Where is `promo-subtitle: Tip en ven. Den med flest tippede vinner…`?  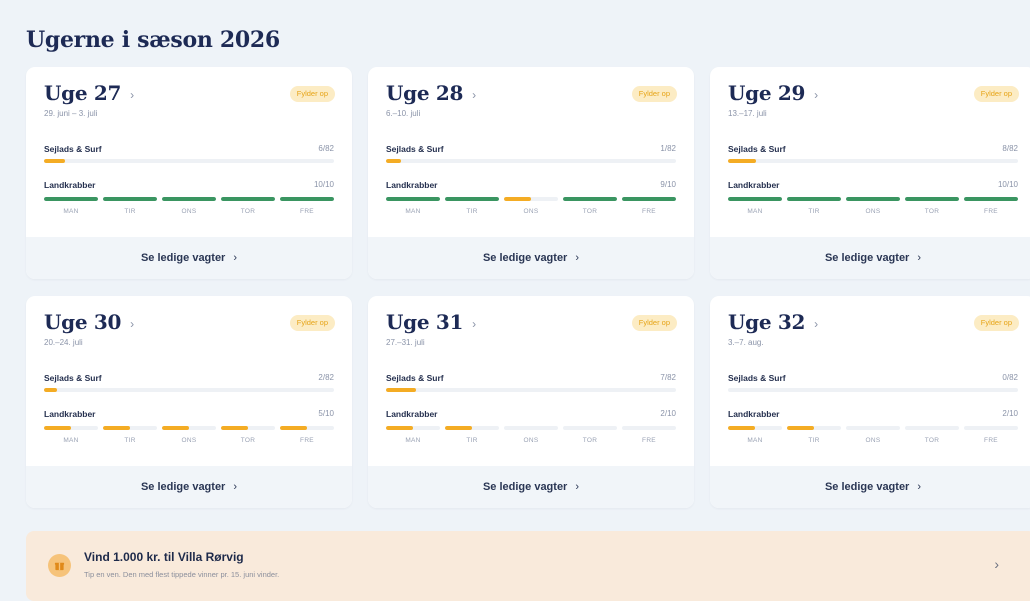
promo-subtitle: Tip en ven. Den med flest tippede vinner… is located at coordinates (182, 574).